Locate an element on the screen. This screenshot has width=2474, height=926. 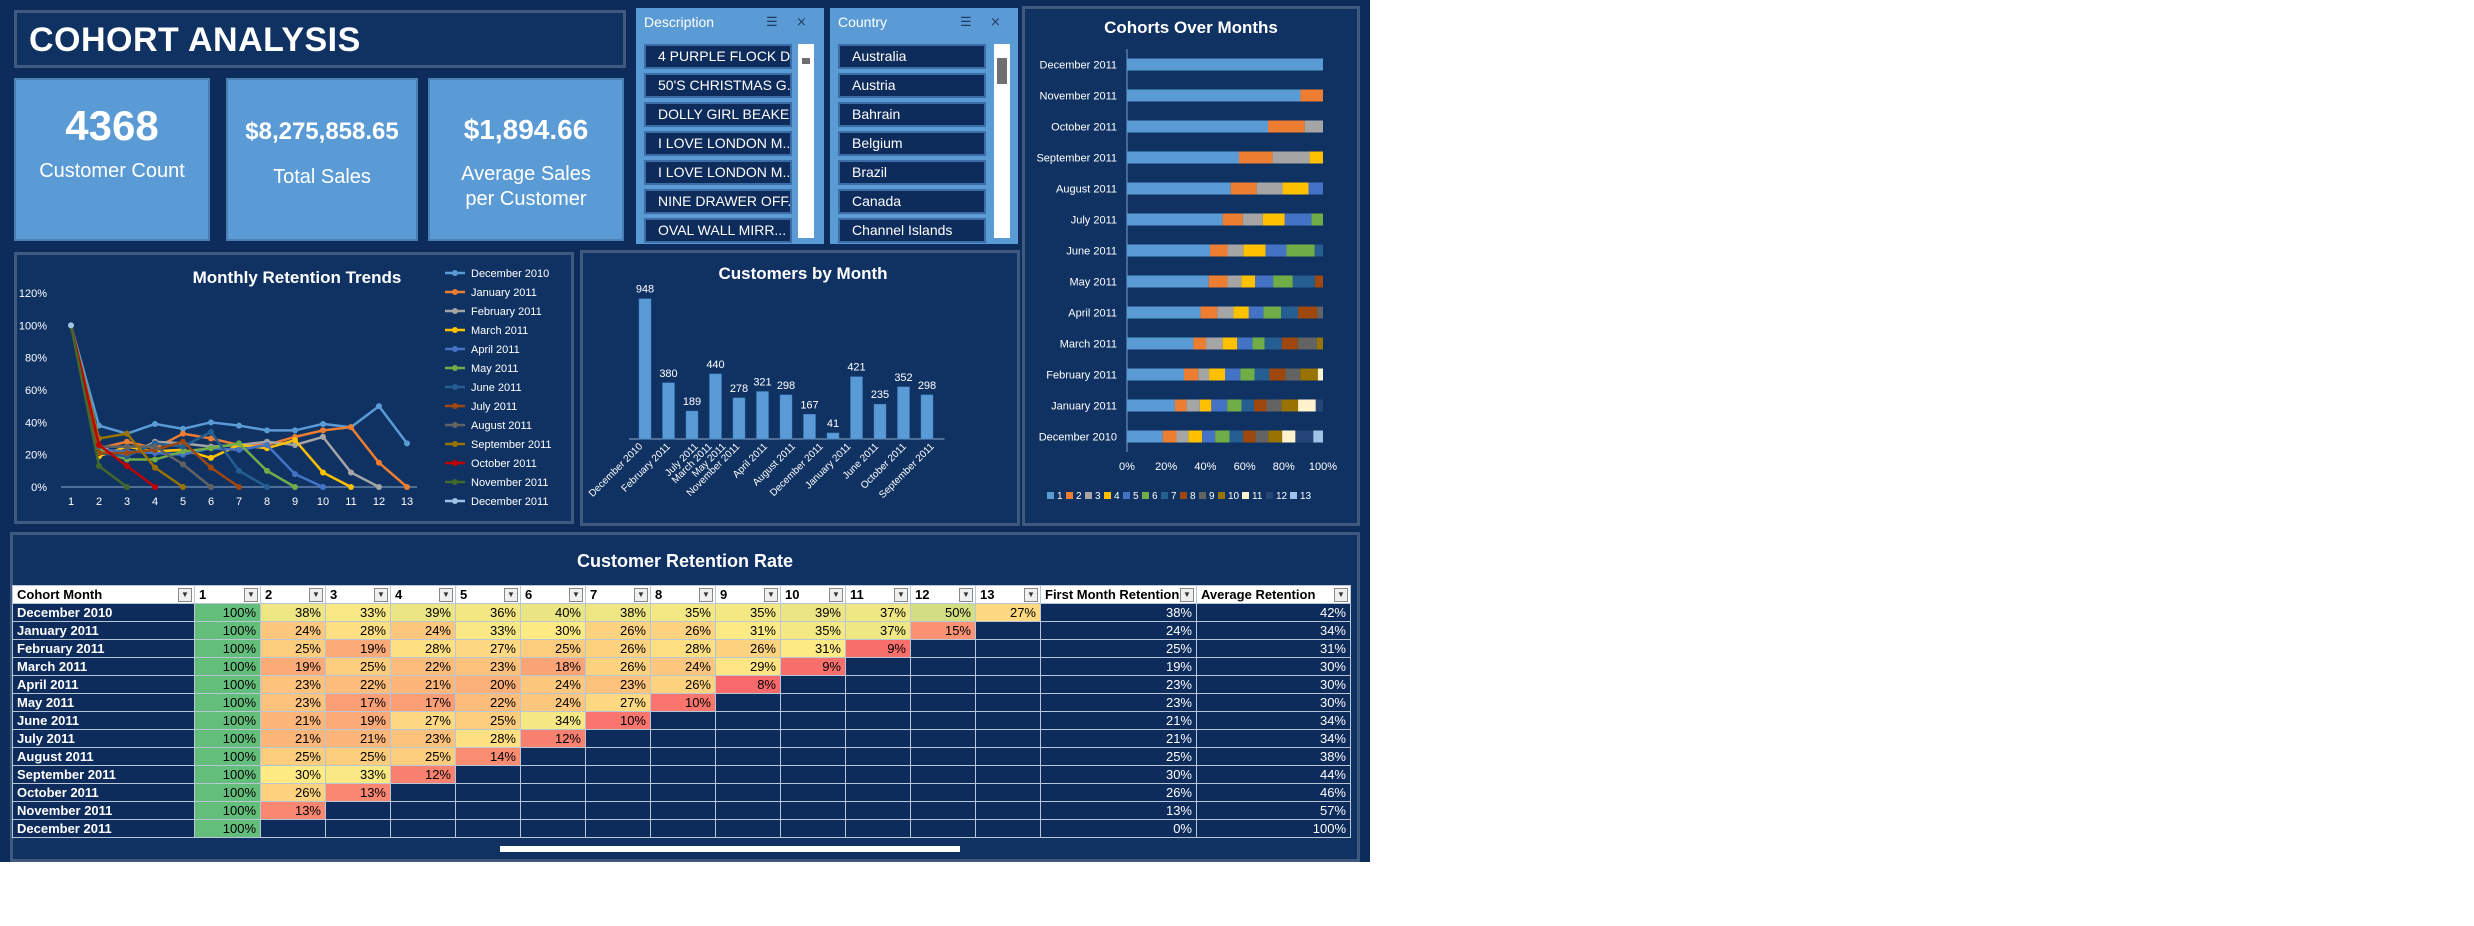
country-slicer-item: Brazil is located at coordinates (912, 172).